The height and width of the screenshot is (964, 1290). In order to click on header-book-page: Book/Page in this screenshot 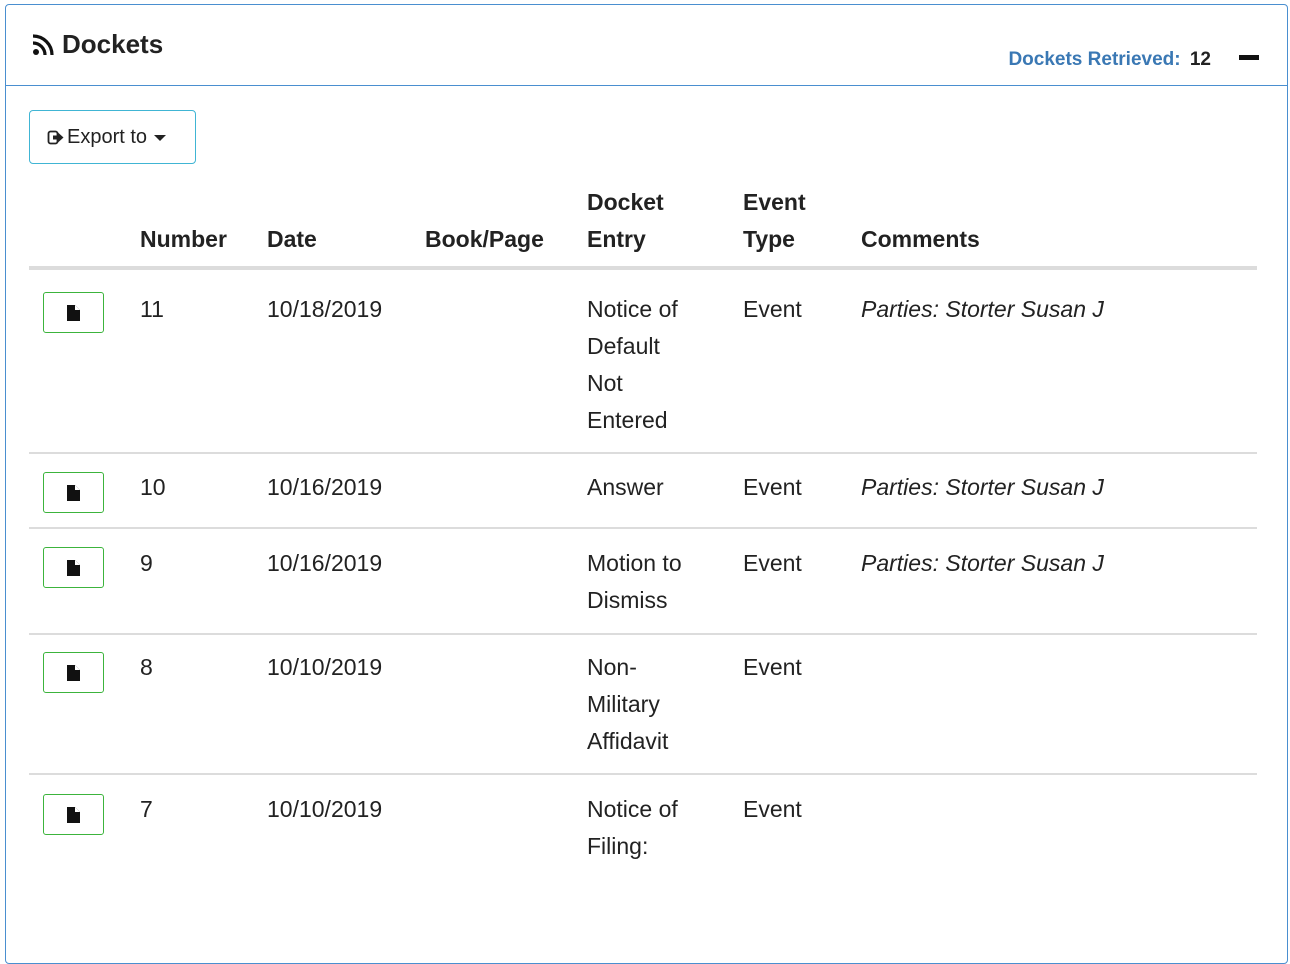, I will do `click(484, 239)`.